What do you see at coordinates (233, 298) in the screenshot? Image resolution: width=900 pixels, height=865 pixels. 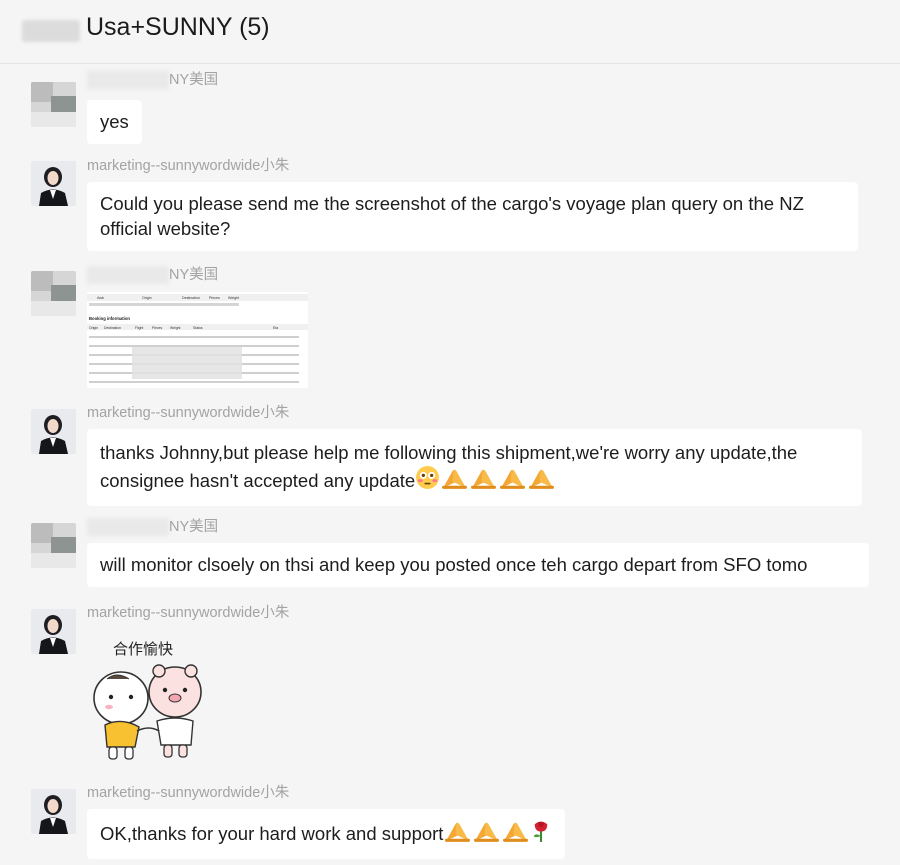 I see `img-col5: Weight` at bounding box center [233, 298].